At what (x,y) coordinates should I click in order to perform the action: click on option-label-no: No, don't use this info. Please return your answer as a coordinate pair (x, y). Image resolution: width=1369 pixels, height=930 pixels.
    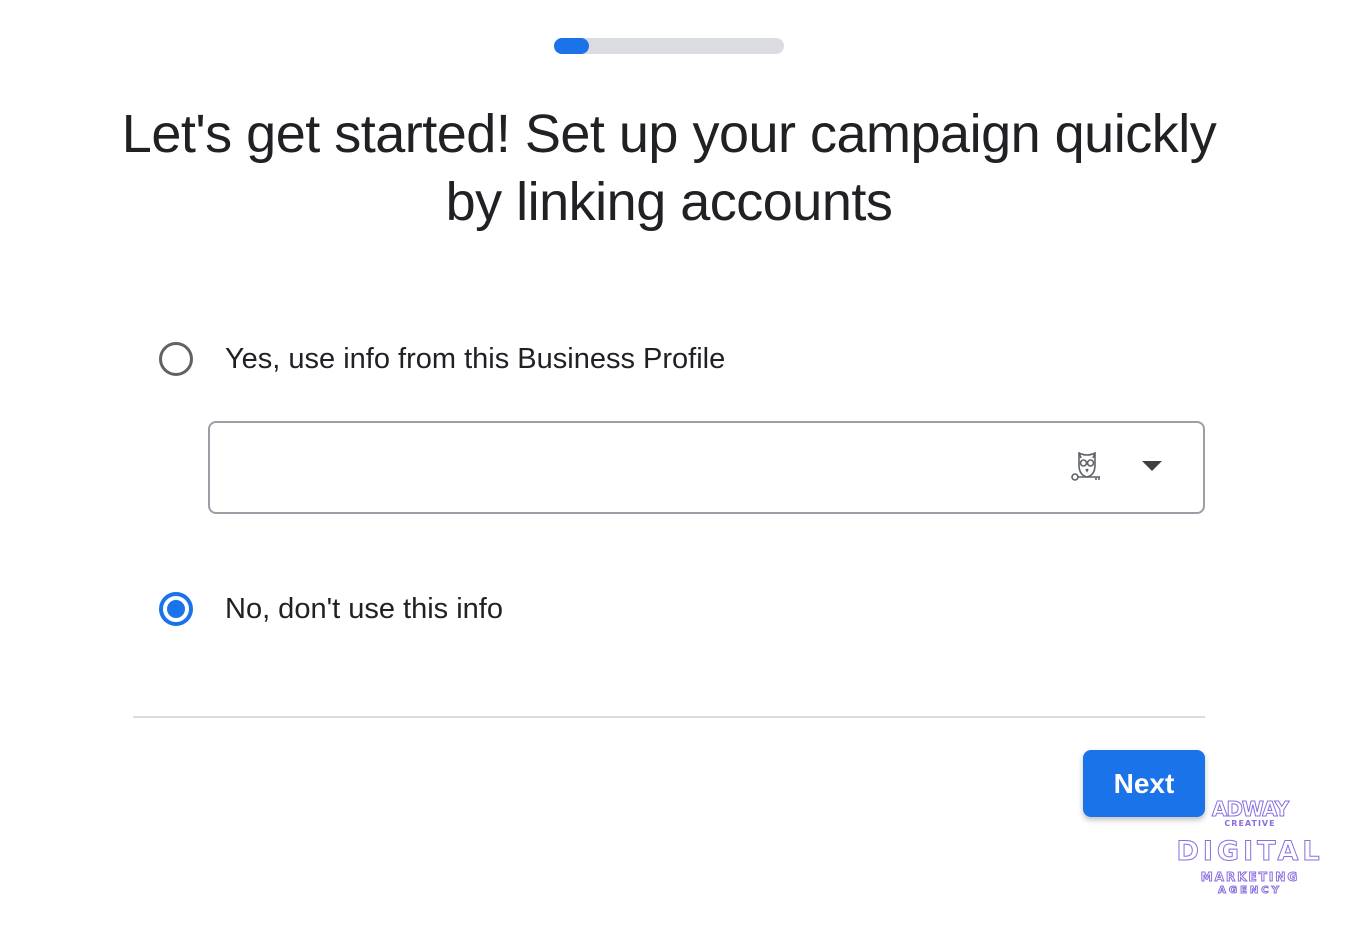
    Looking at the image, I should click on (364, 608).